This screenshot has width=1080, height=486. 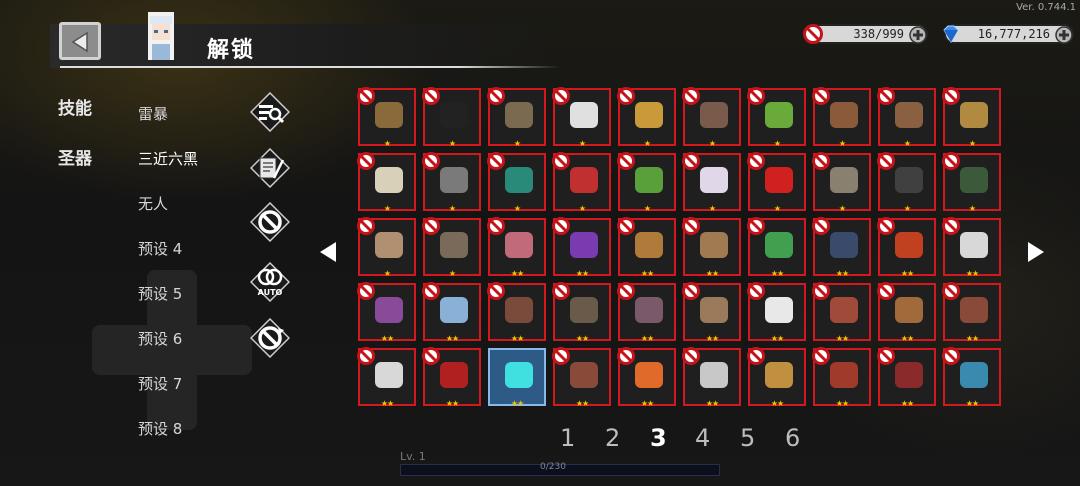 I want to click on preset-item: 预设 8, so click(x=160, y=428).